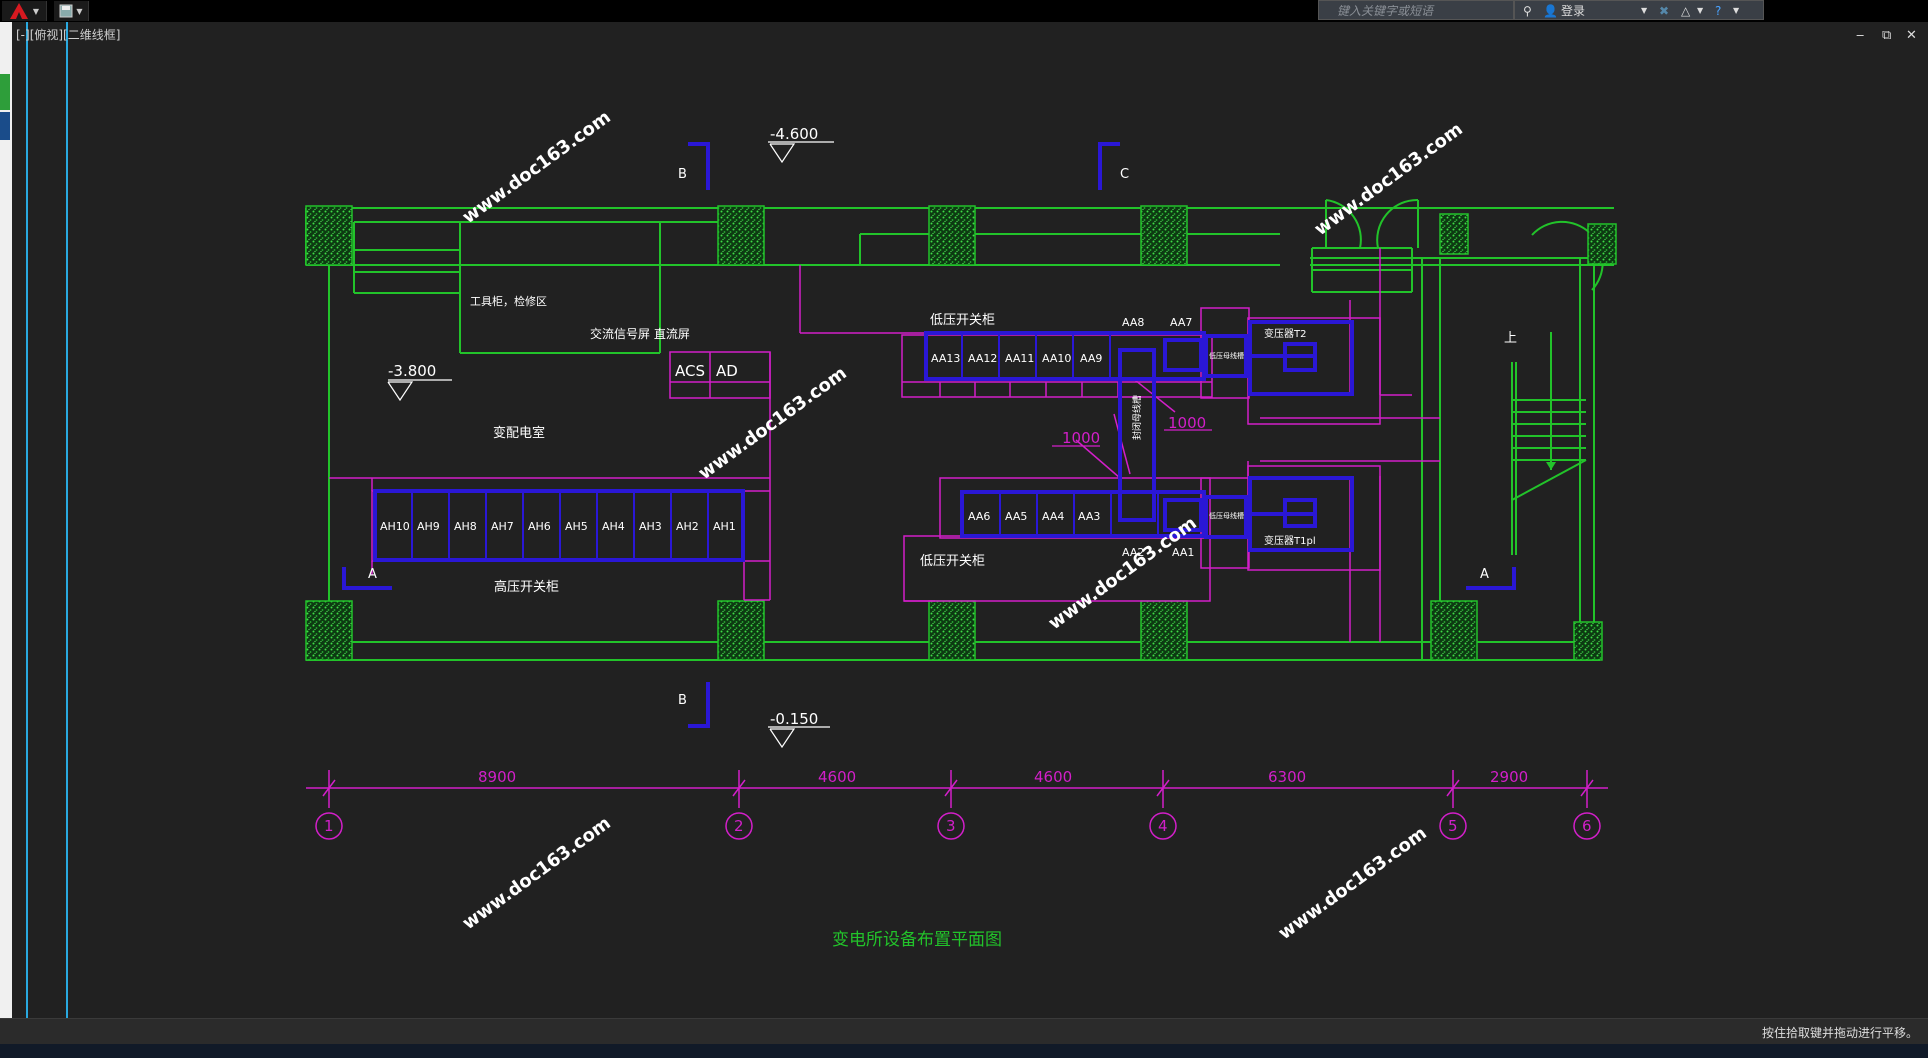 Image resolution: width=1928 pixels, height=1058 pixels. What do you see at coordinates (519, 433) in the screenshot?
I see `room-distribution: 变配电室` at bounding box center [519, 433].